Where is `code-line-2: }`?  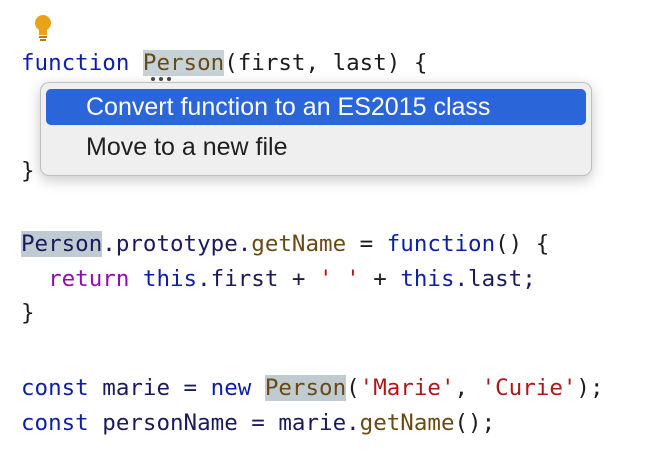 code-line-2: } is located at coordinates (28, 171).